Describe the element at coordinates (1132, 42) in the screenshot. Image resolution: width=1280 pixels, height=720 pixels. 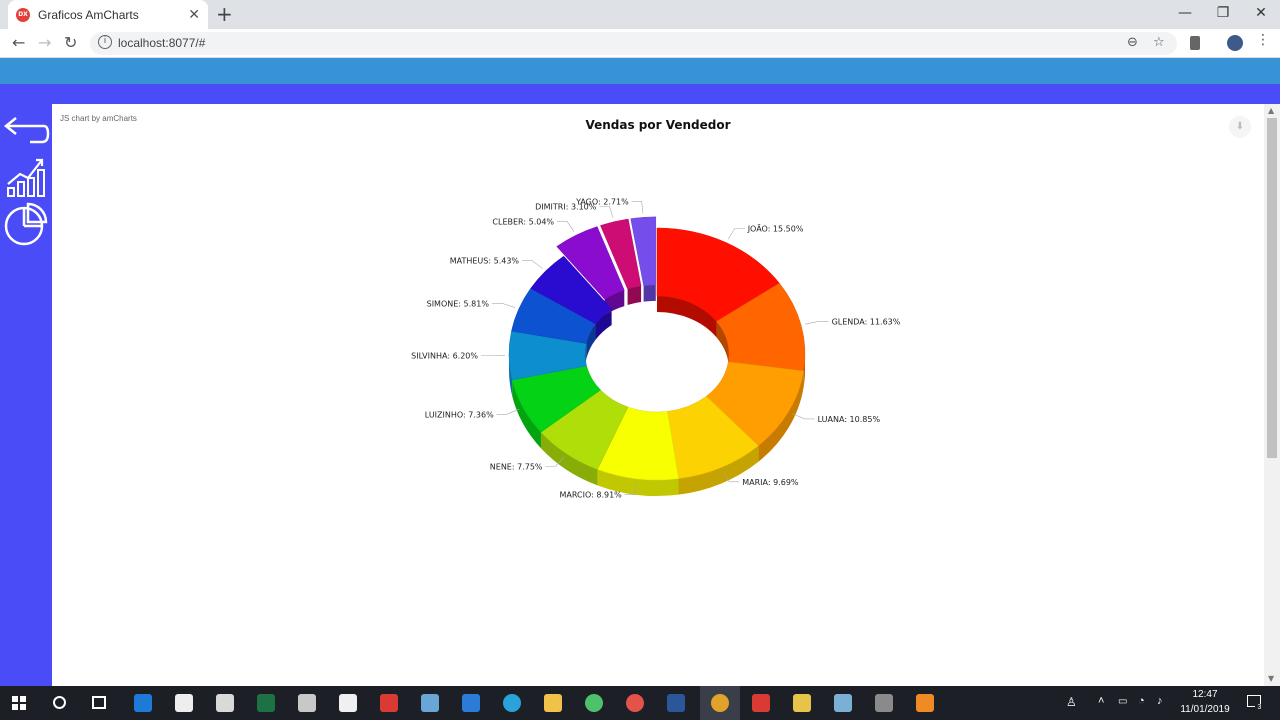
I see `zoom-icon: ⊖` at that location.